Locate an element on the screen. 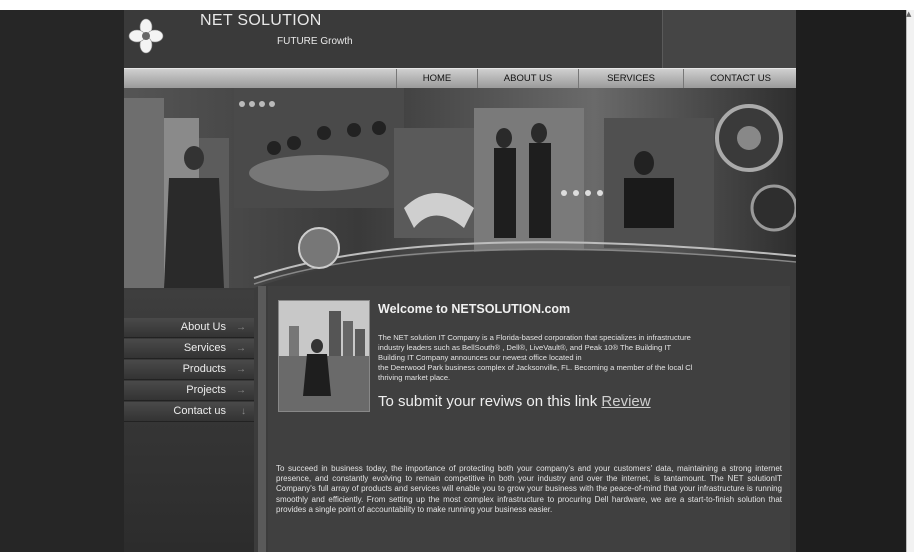 The height and width of the screenshot is (552, 914). nav-services: SERVICES is located at coordinates (630, 78).